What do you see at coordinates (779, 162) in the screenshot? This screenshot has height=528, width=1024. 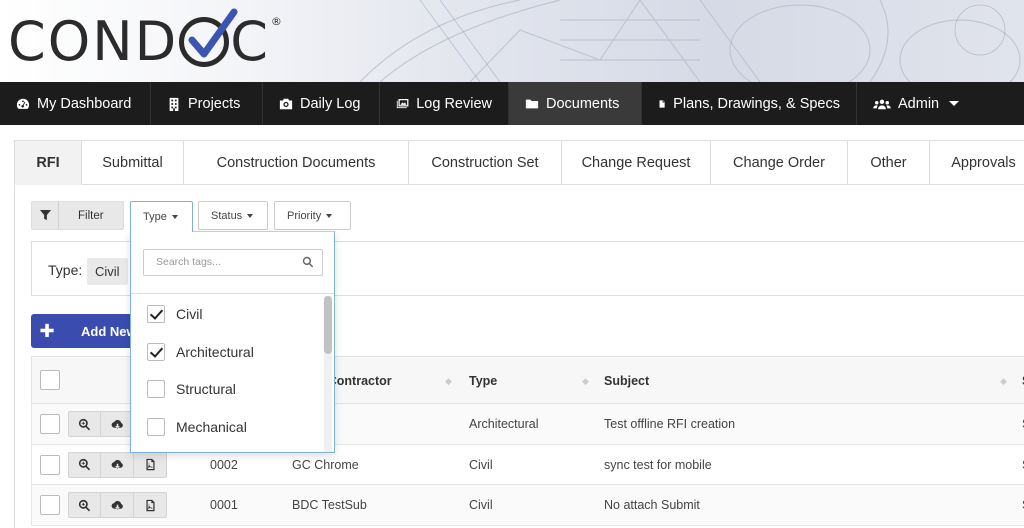 I see `tab-change-order: Change Order` at bounding box center [779, 162].